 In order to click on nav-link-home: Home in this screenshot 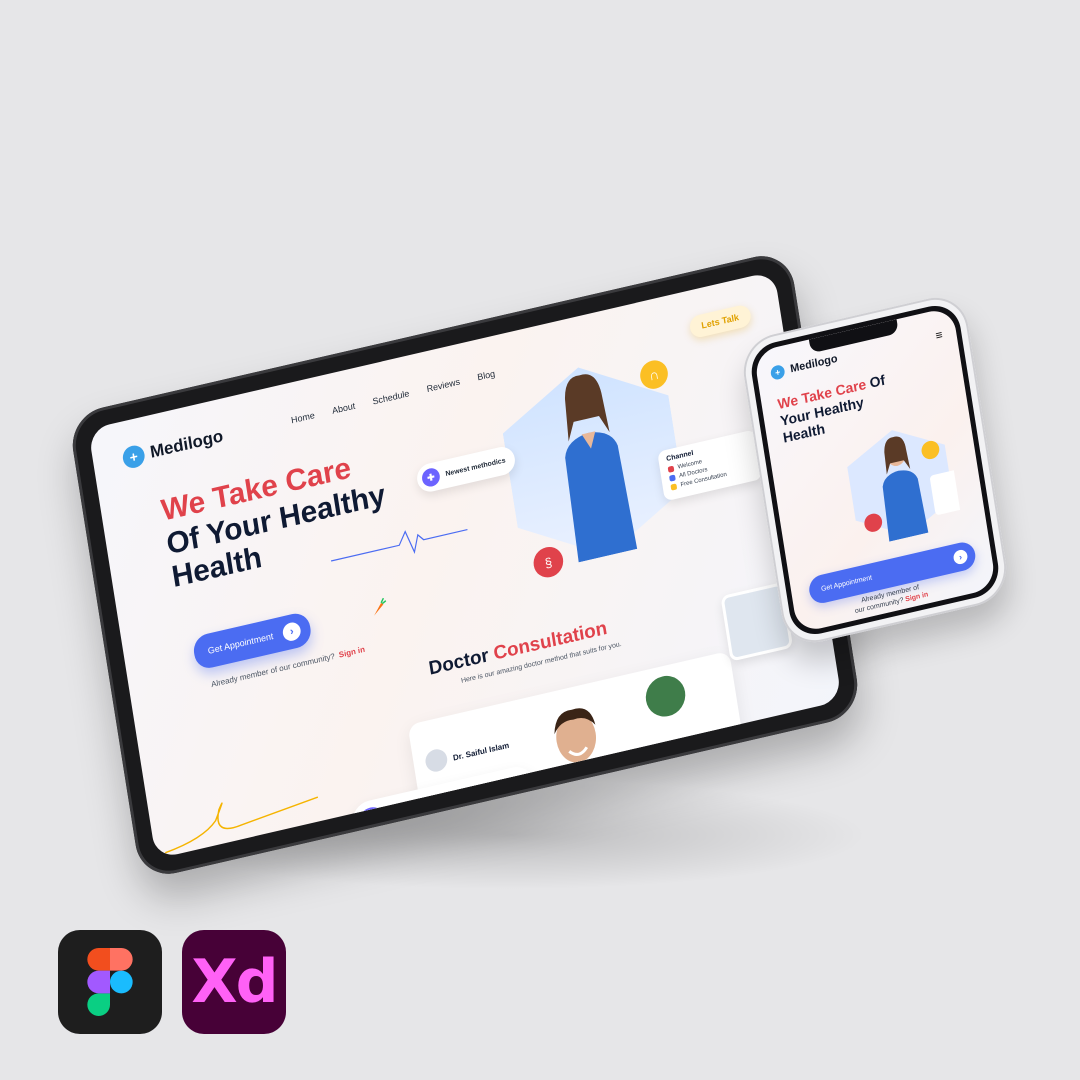, I will do `click(302, 417)`.